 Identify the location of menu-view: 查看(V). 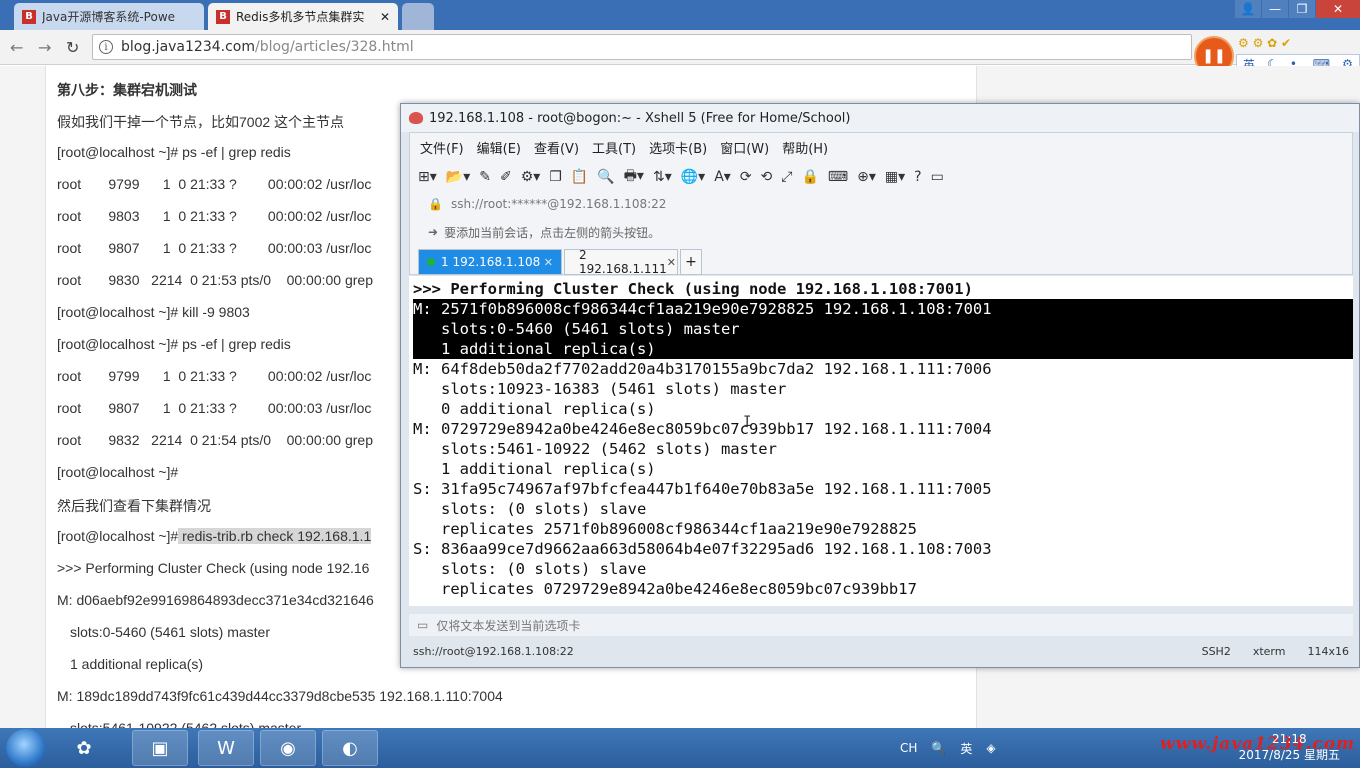
(556, 147).